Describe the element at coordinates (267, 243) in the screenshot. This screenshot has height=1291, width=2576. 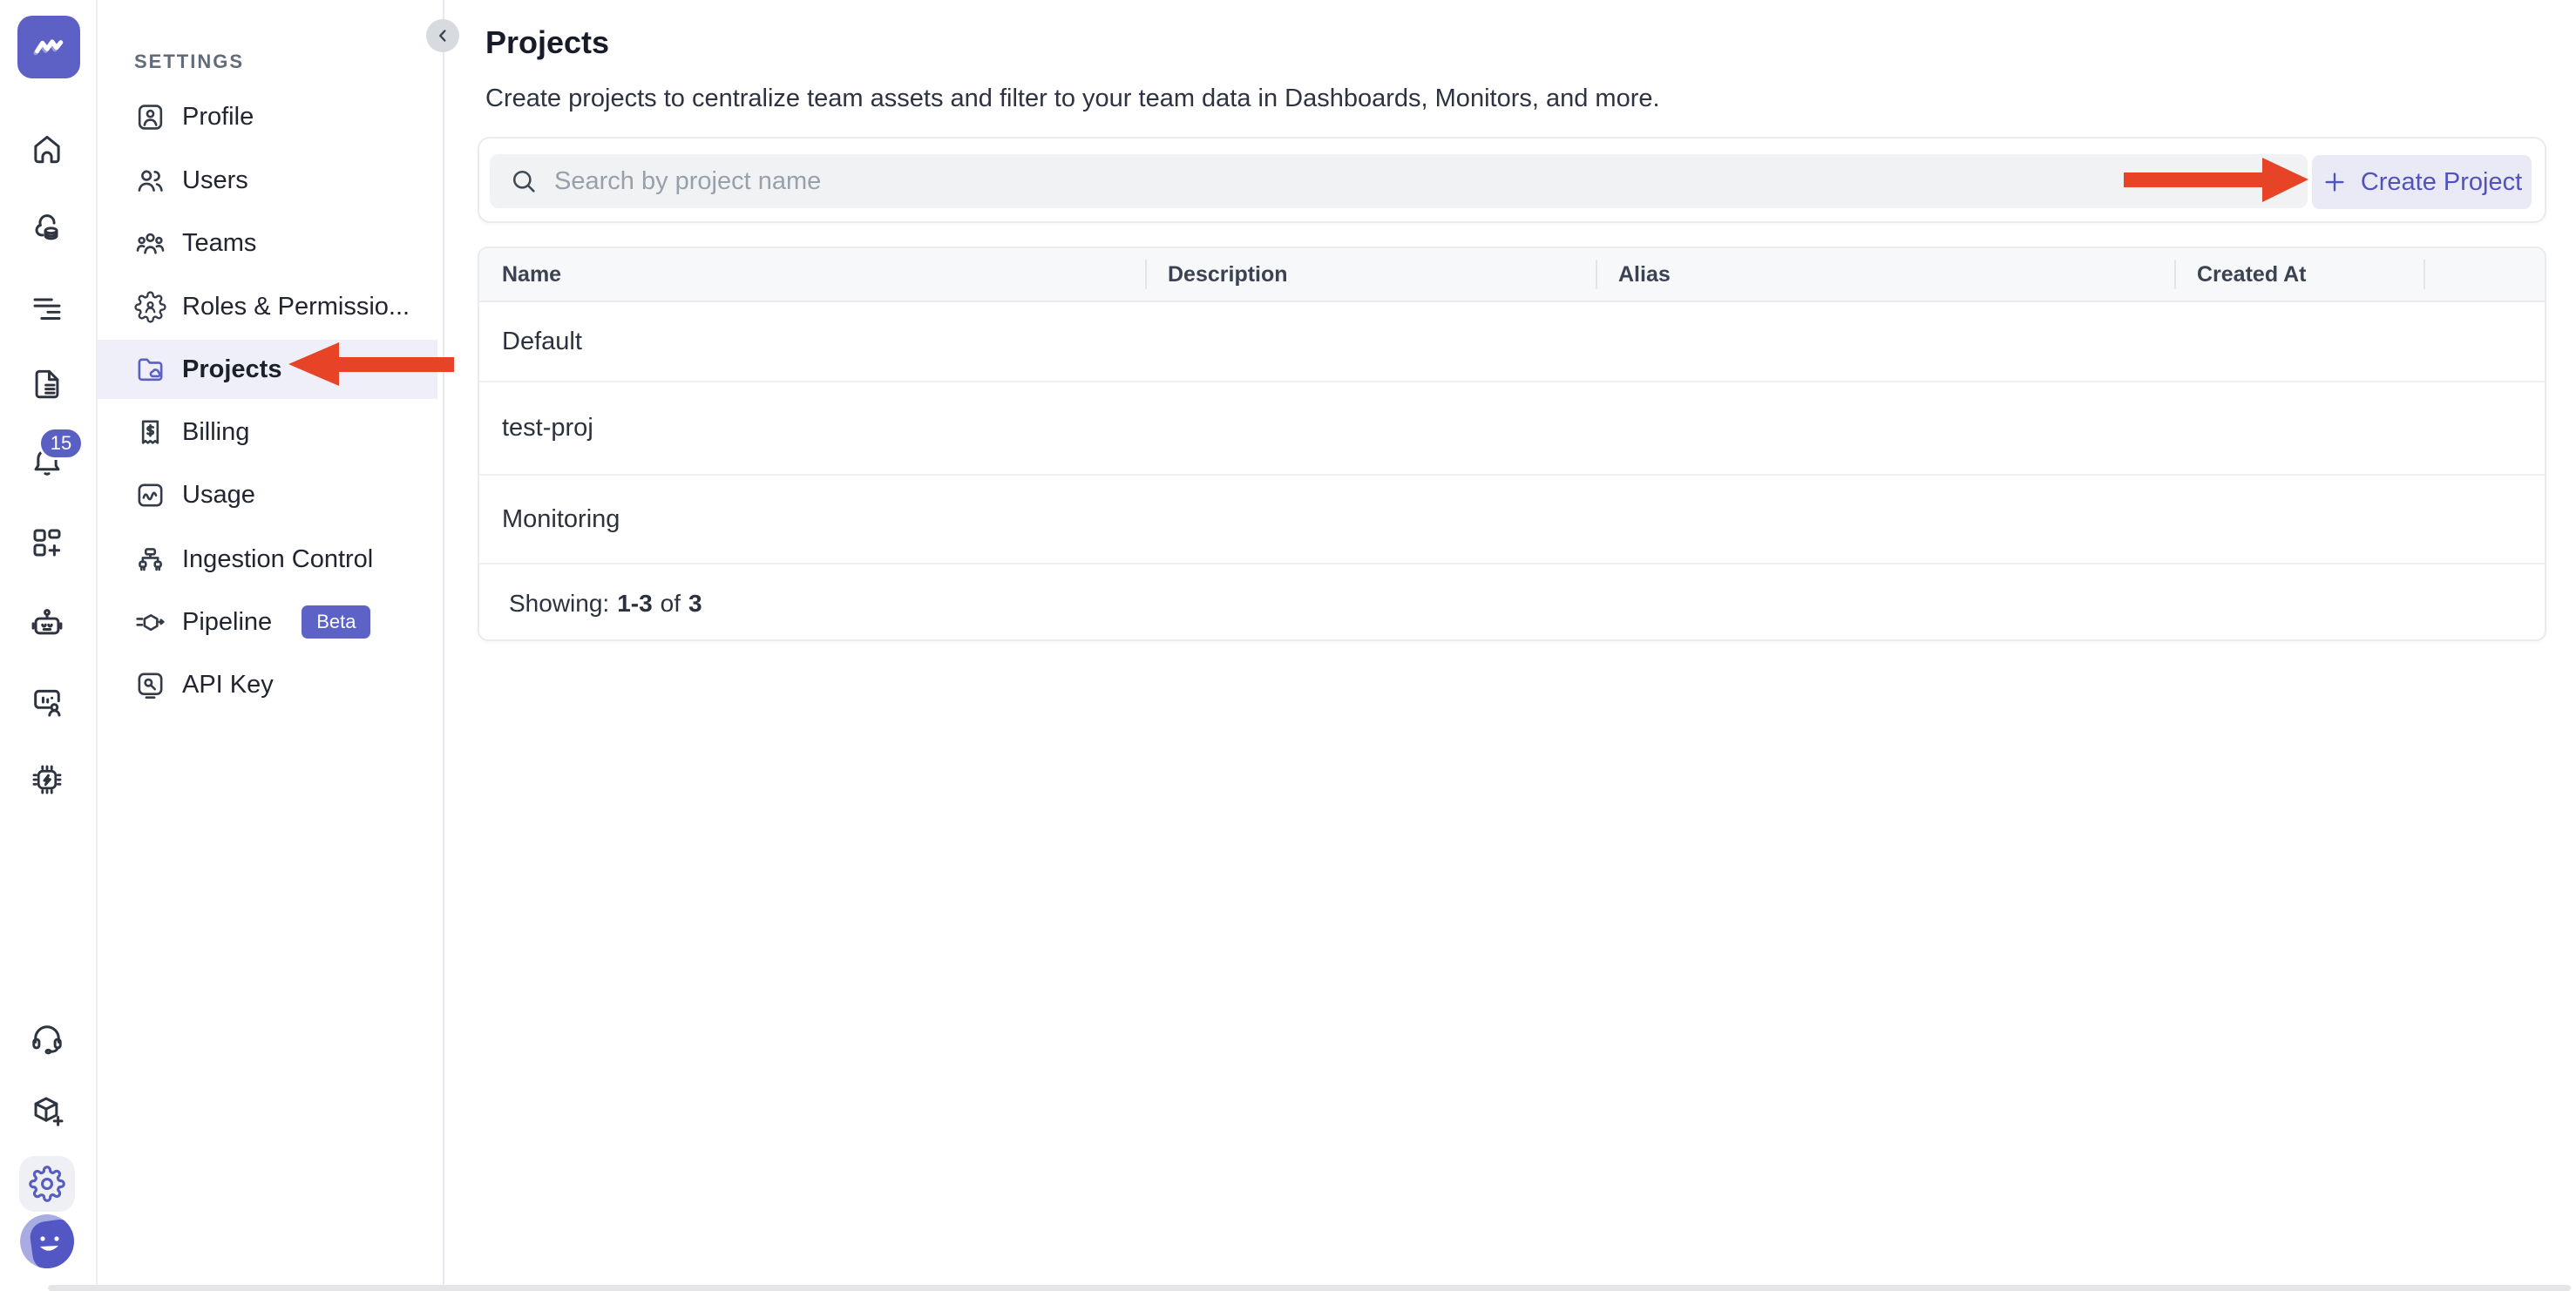
I see `sidebar-item-teams: Teams` at that location.